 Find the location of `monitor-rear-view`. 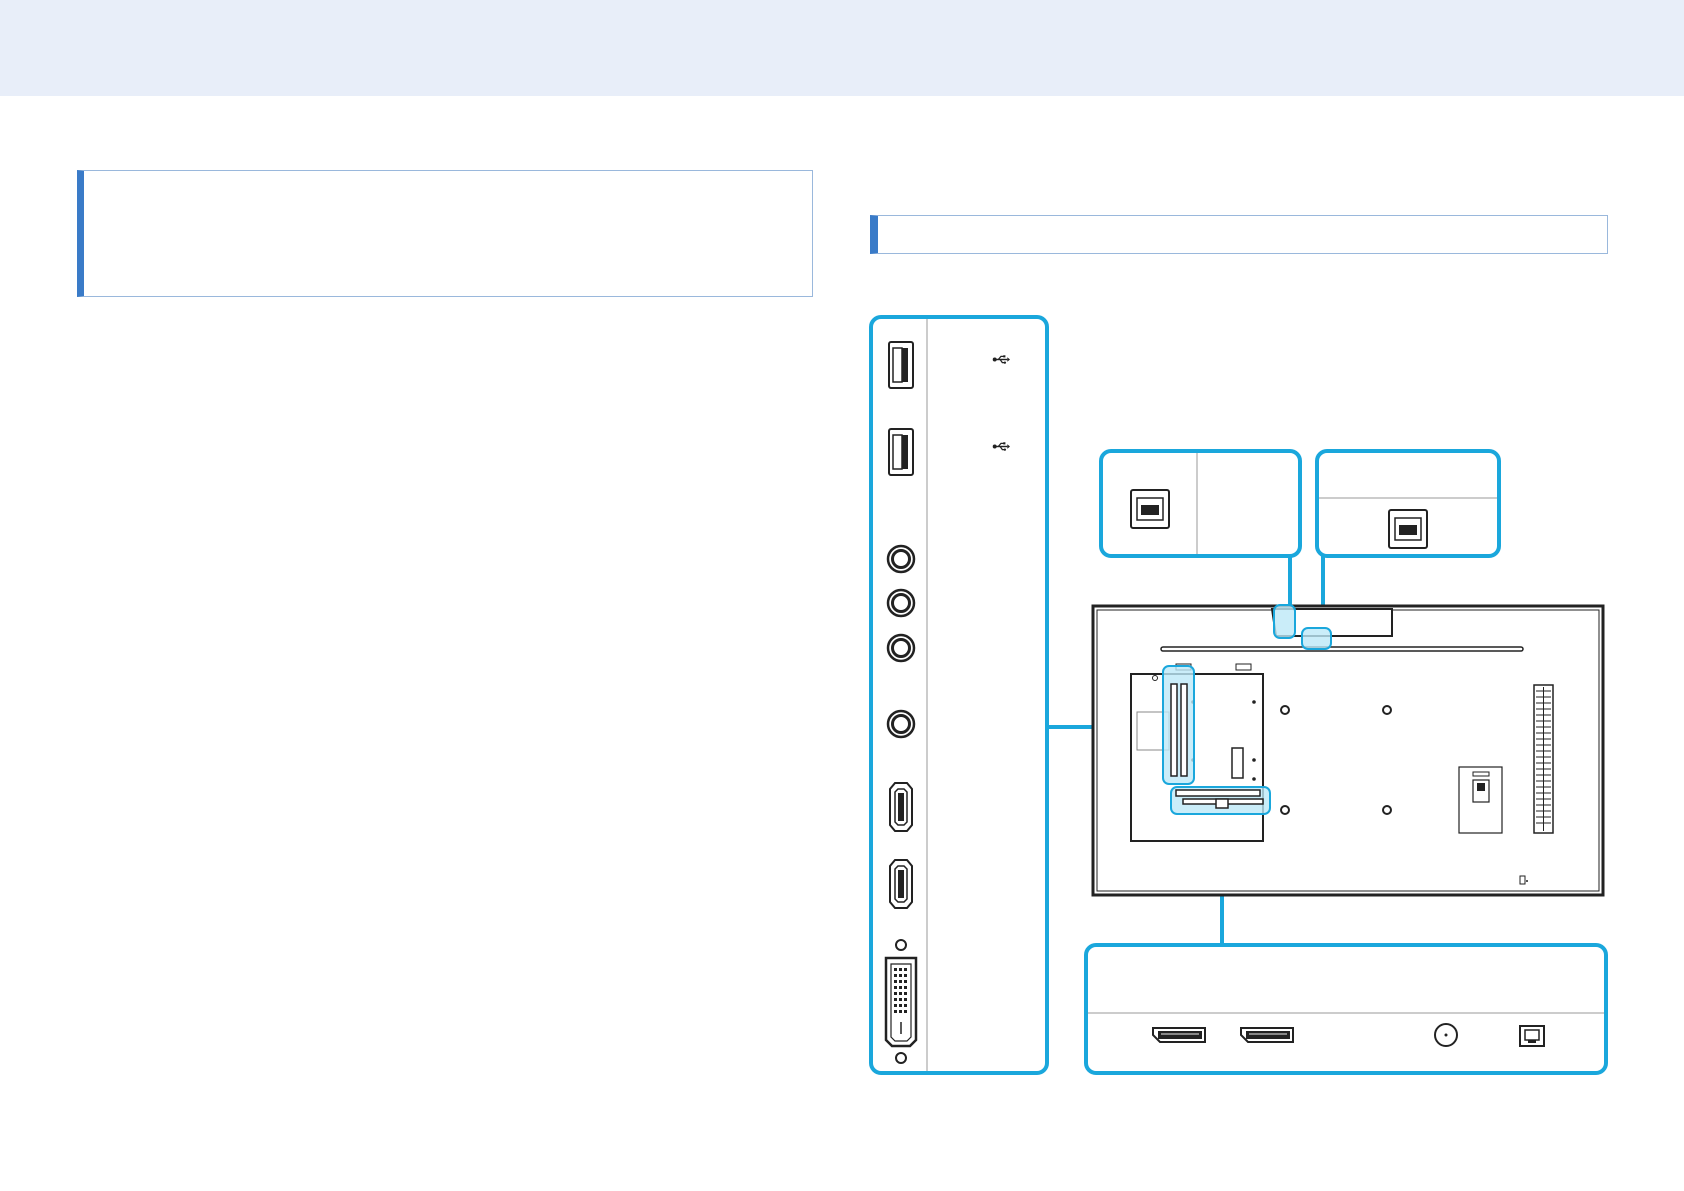

monitor-rear-view is located at coordinates (1348, 750).